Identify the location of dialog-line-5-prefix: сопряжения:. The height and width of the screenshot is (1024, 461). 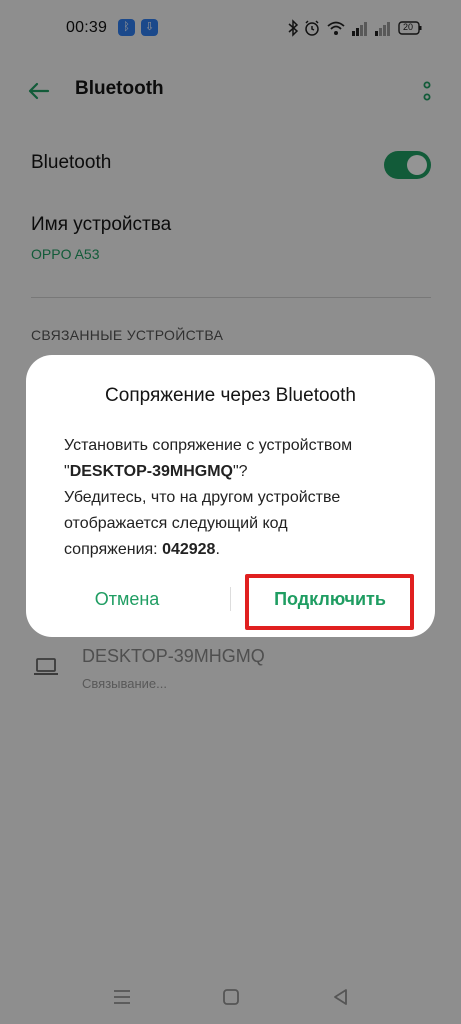
(113, 549).